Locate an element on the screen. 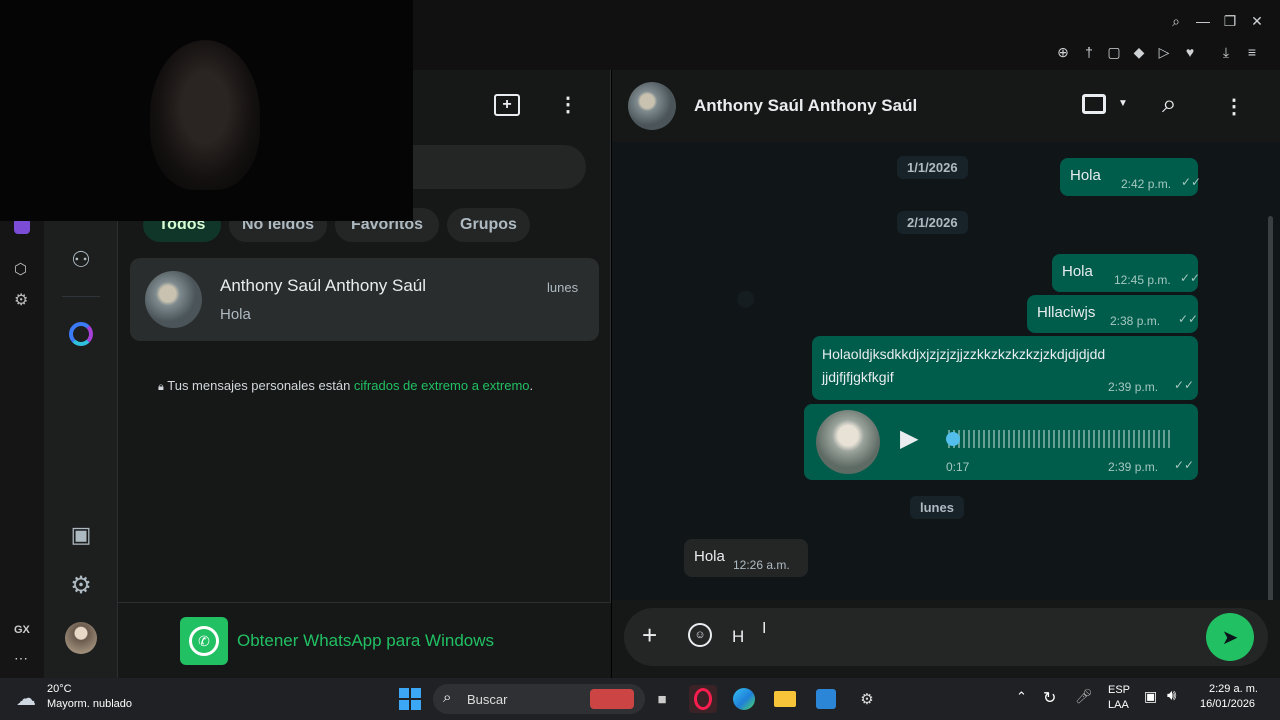  send-button: ➤ is located at coordinates (1230, 637).